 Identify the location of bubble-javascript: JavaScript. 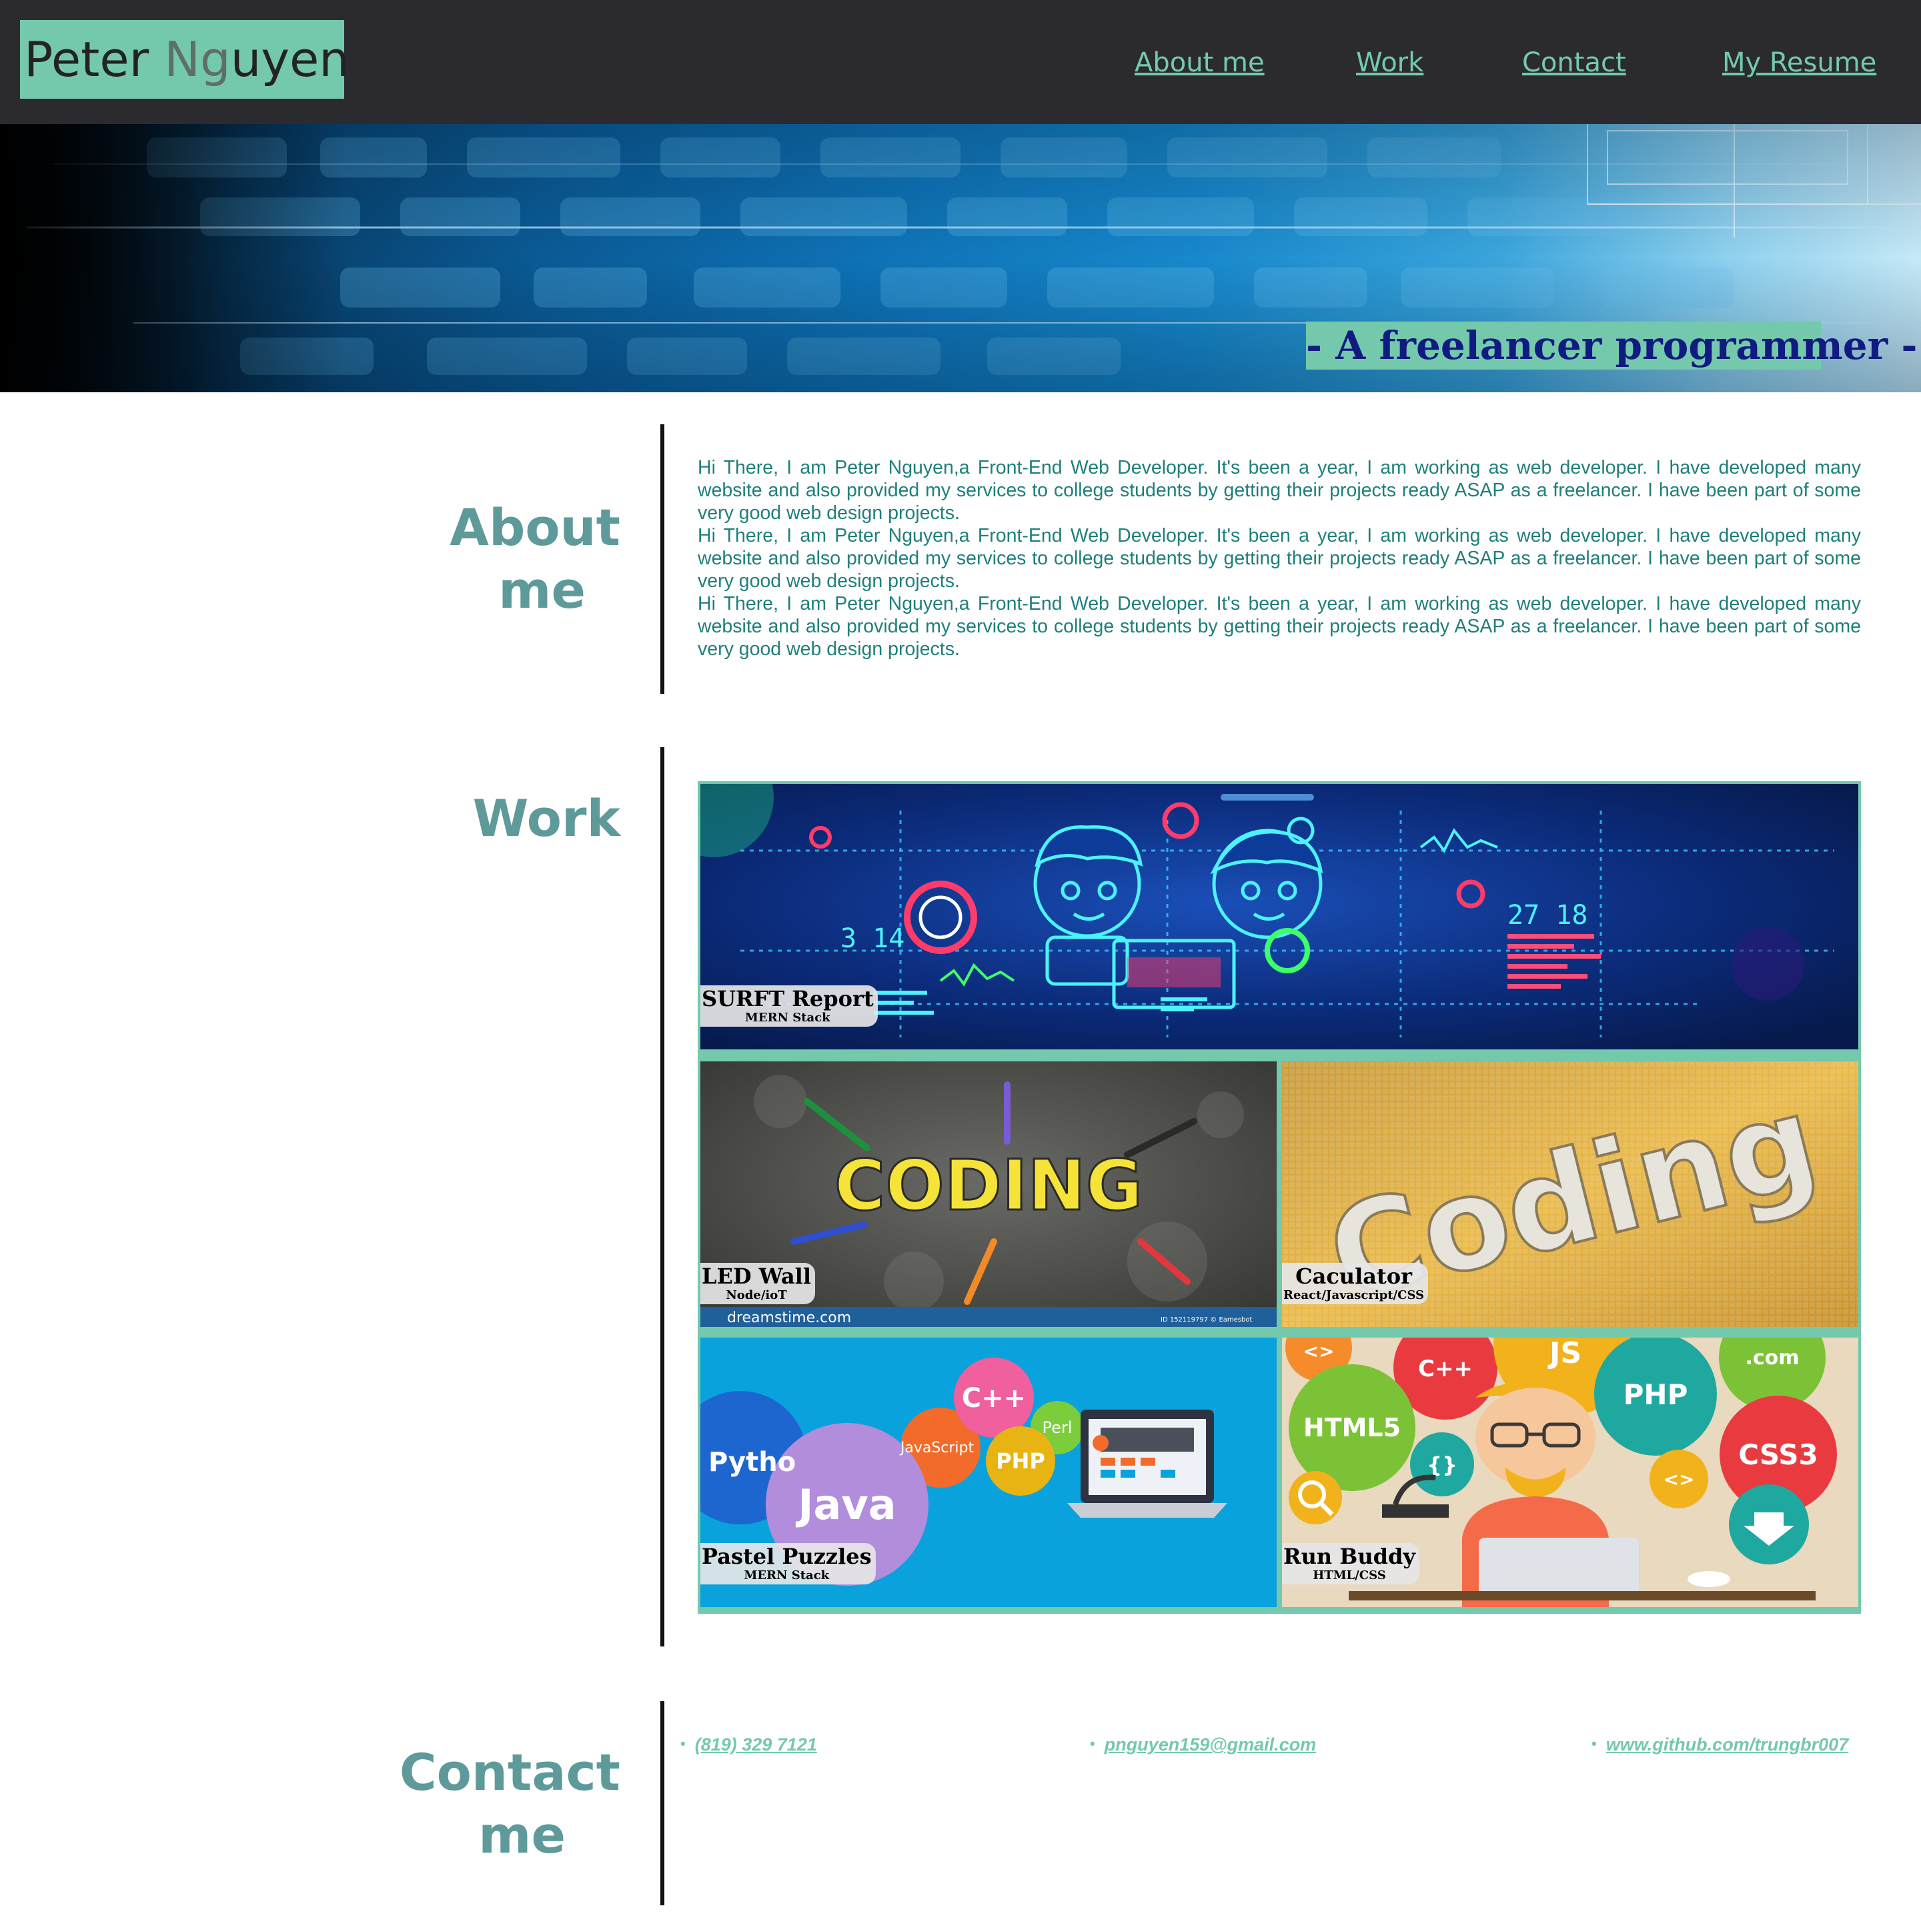
(937, 1448).